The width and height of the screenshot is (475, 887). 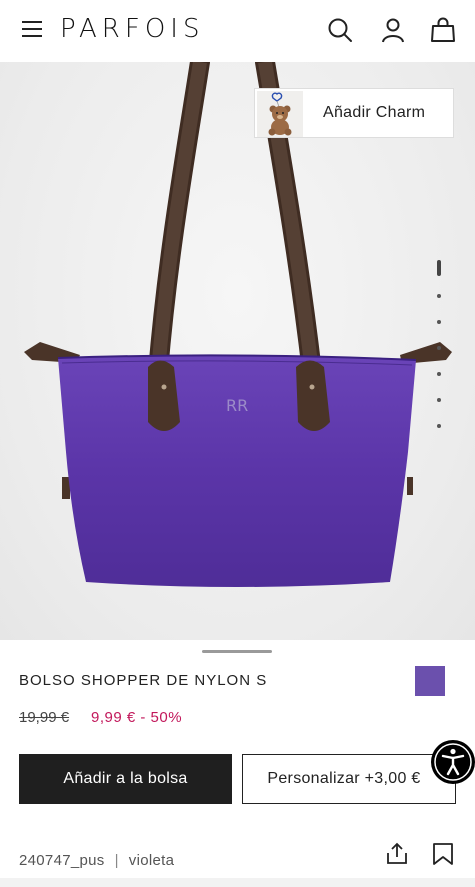 I want to click on add-charm-label: Añadir Charm, so click(x=374, y=112).